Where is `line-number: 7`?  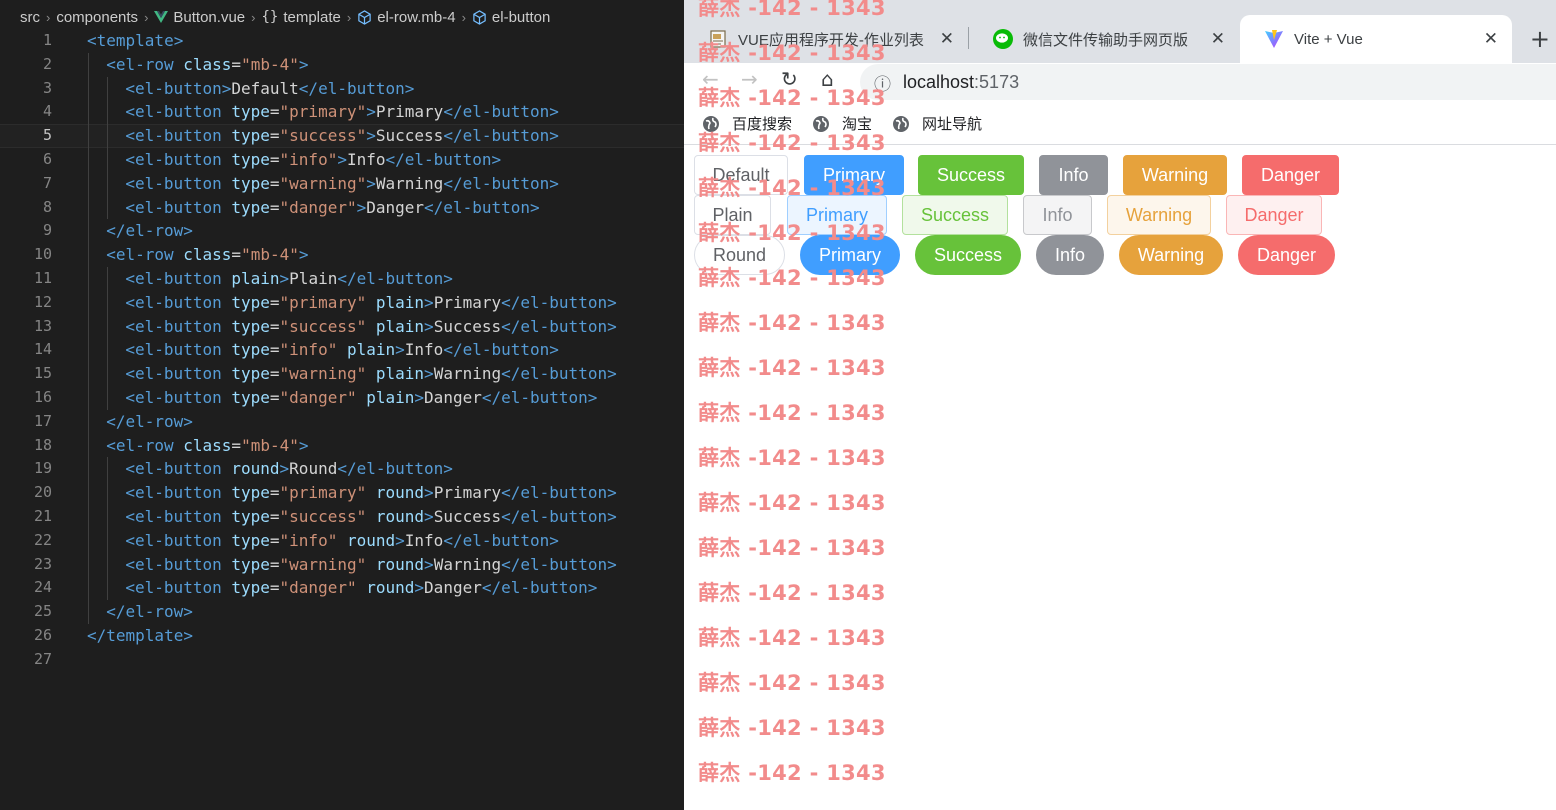 line-number: 7 is located at coordinates (47, 182).